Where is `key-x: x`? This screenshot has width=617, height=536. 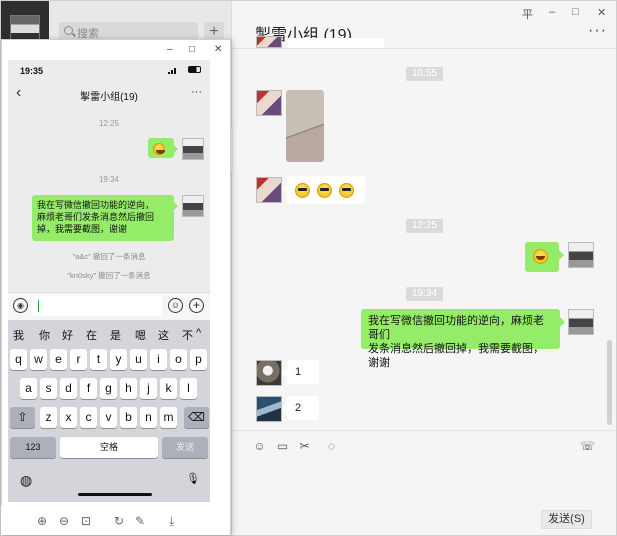
key-x: x is located at coordinates (68, 417).